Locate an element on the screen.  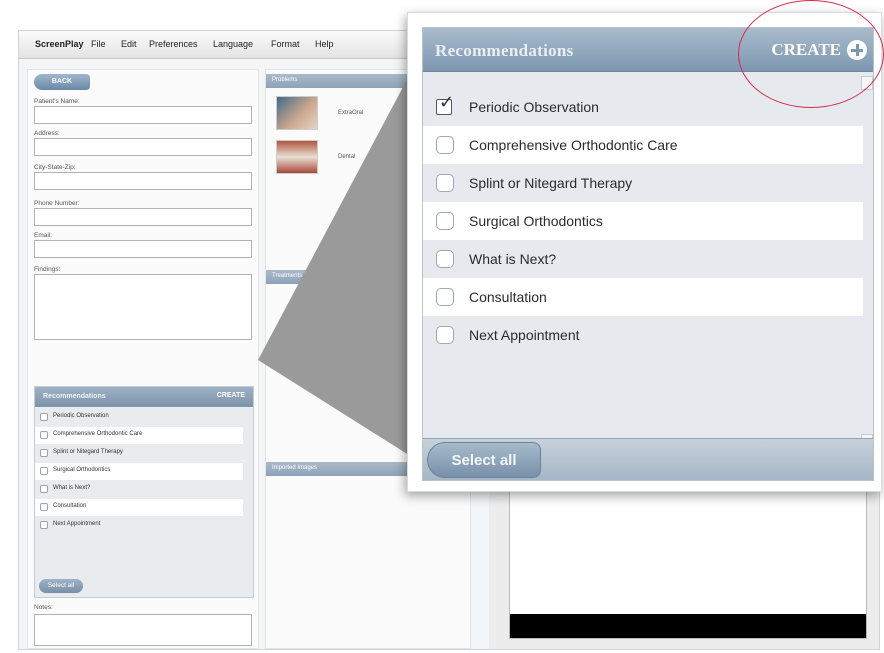
treatments-title: Treatments is located at coordinates (287, 276).